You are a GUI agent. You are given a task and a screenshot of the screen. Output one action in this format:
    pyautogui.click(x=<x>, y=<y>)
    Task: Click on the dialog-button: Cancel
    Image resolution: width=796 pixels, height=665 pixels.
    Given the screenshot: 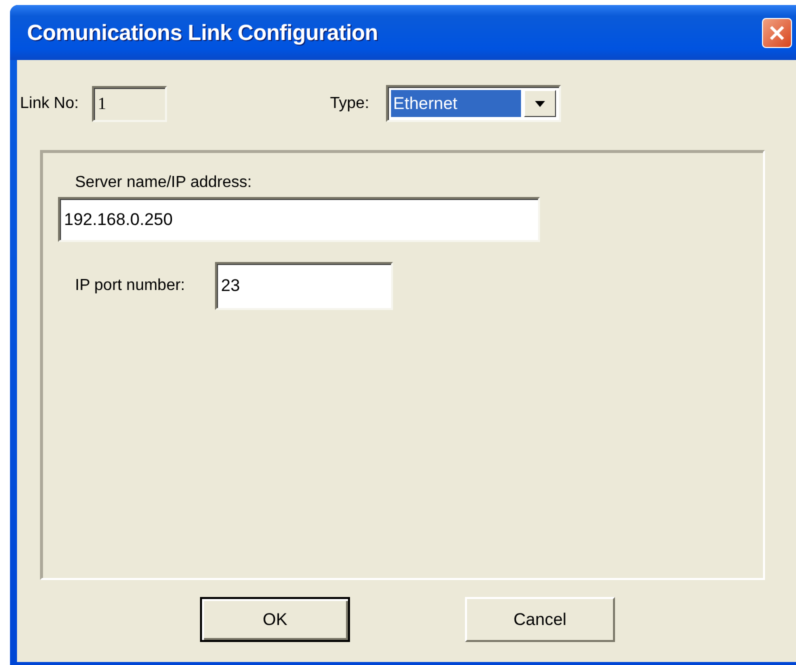 What is the action you would take?
    pyautogui.click(x=540, y=619)
    